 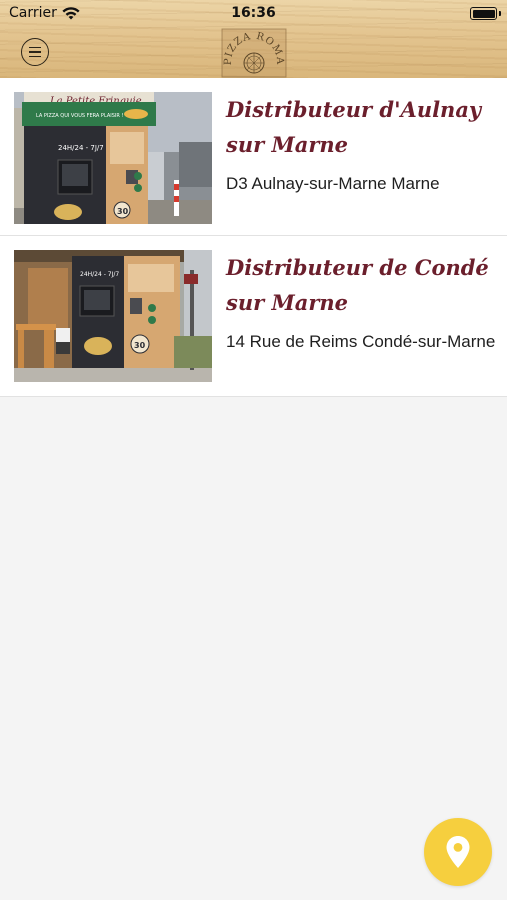 I want to click on distributor-address: 14 Rue de Reims Condé-sur-Marne, so click(x=361, y=341).